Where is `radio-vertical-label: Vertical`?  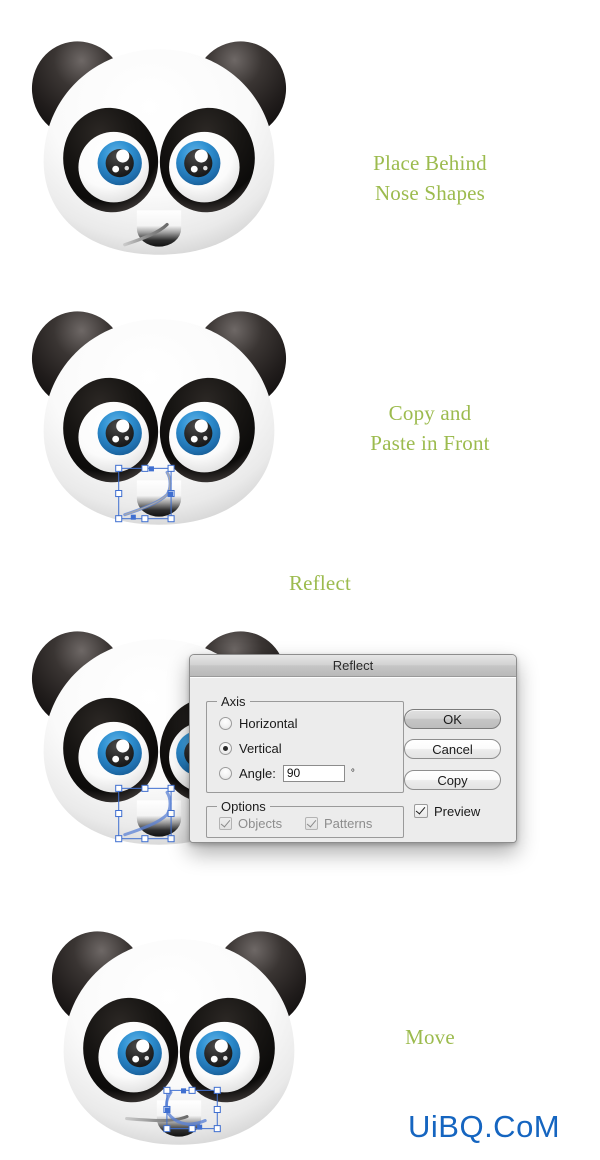 radio-vertical-label: Vertical is located at coordinates (260, 748).